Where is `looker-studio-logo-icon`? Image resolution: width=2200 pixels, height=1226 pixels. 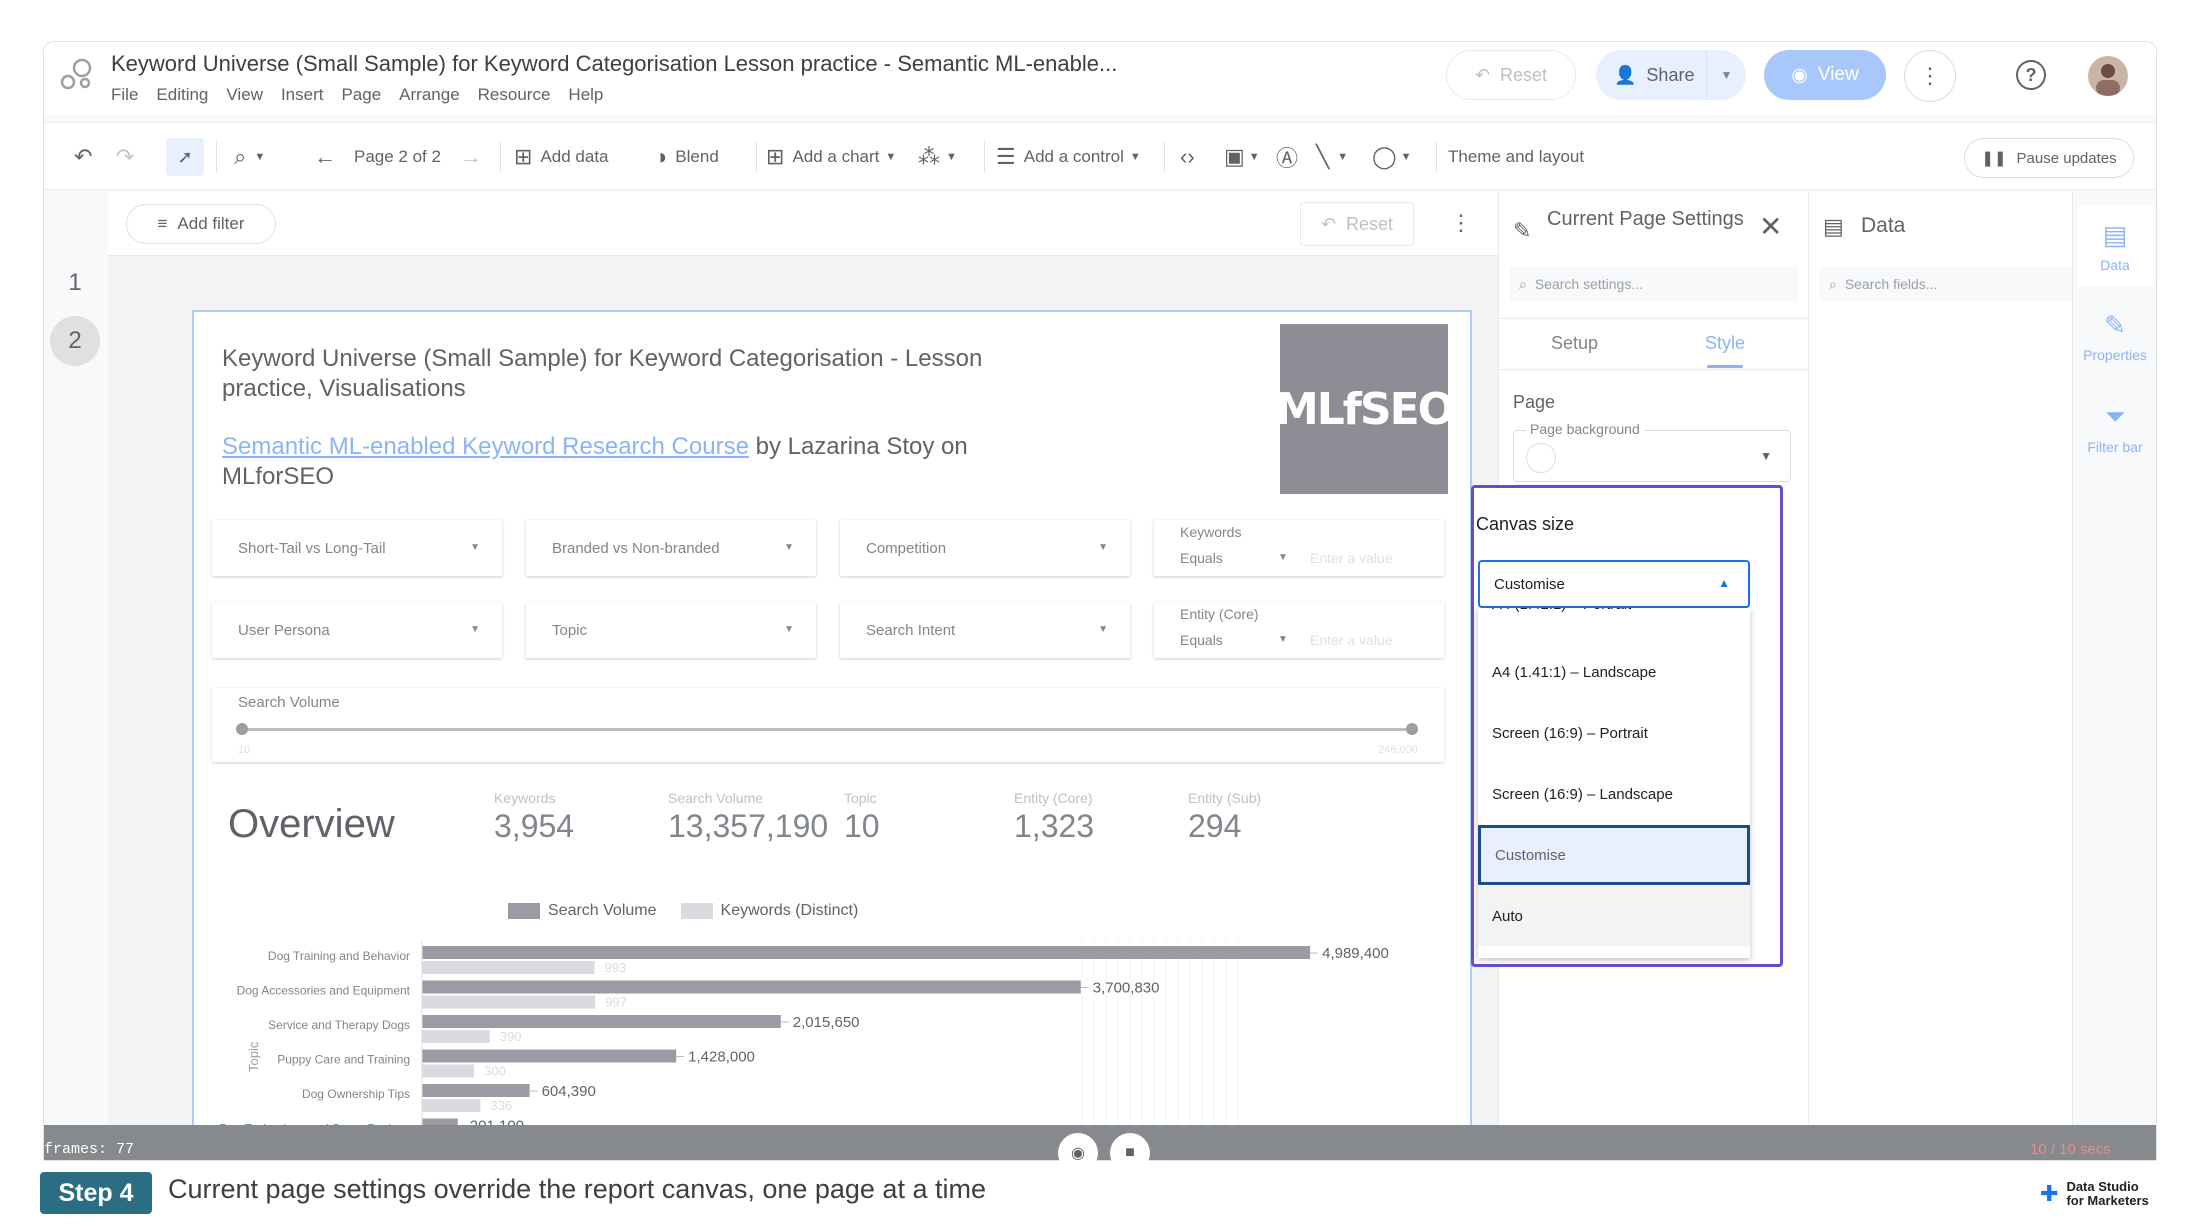
looker-studio-logo-icon is located at coordinates (76, 74).